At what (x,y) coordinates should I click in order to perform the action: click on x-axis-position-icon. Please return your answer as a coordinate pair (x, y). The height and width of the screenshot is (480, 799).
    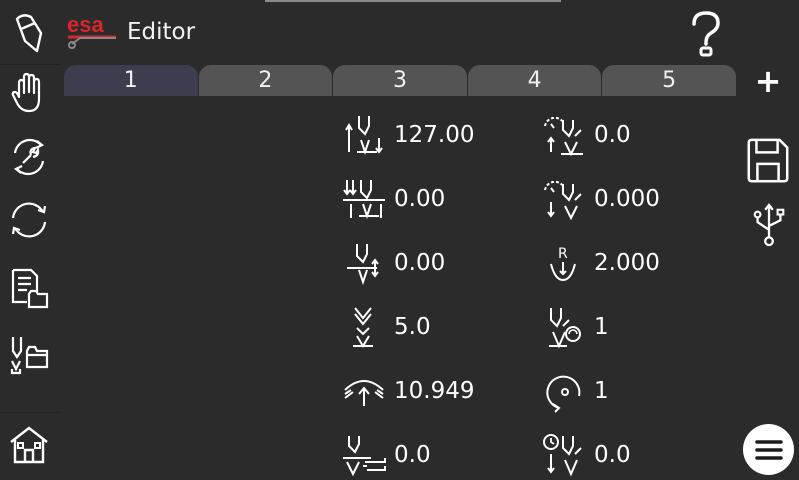
    Looking at the image, I should click on (364, 263).